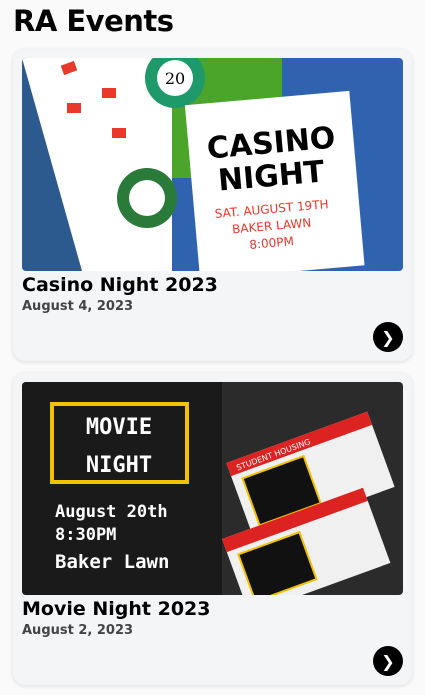 Image resolution: width=425 pixels, height=695 pixels. Describe the element at coordinates (175, 78) in the screenshot. I see `svg-text: 20` at that location.